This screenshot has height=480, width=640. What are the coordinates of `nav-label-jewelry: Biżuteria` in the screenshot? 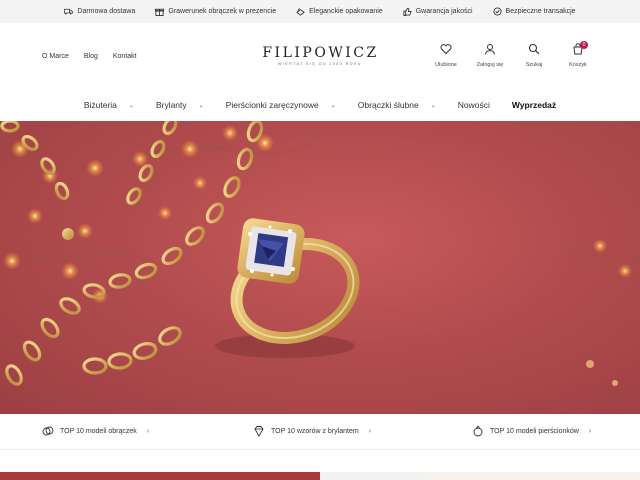 It's located at (100, 105).